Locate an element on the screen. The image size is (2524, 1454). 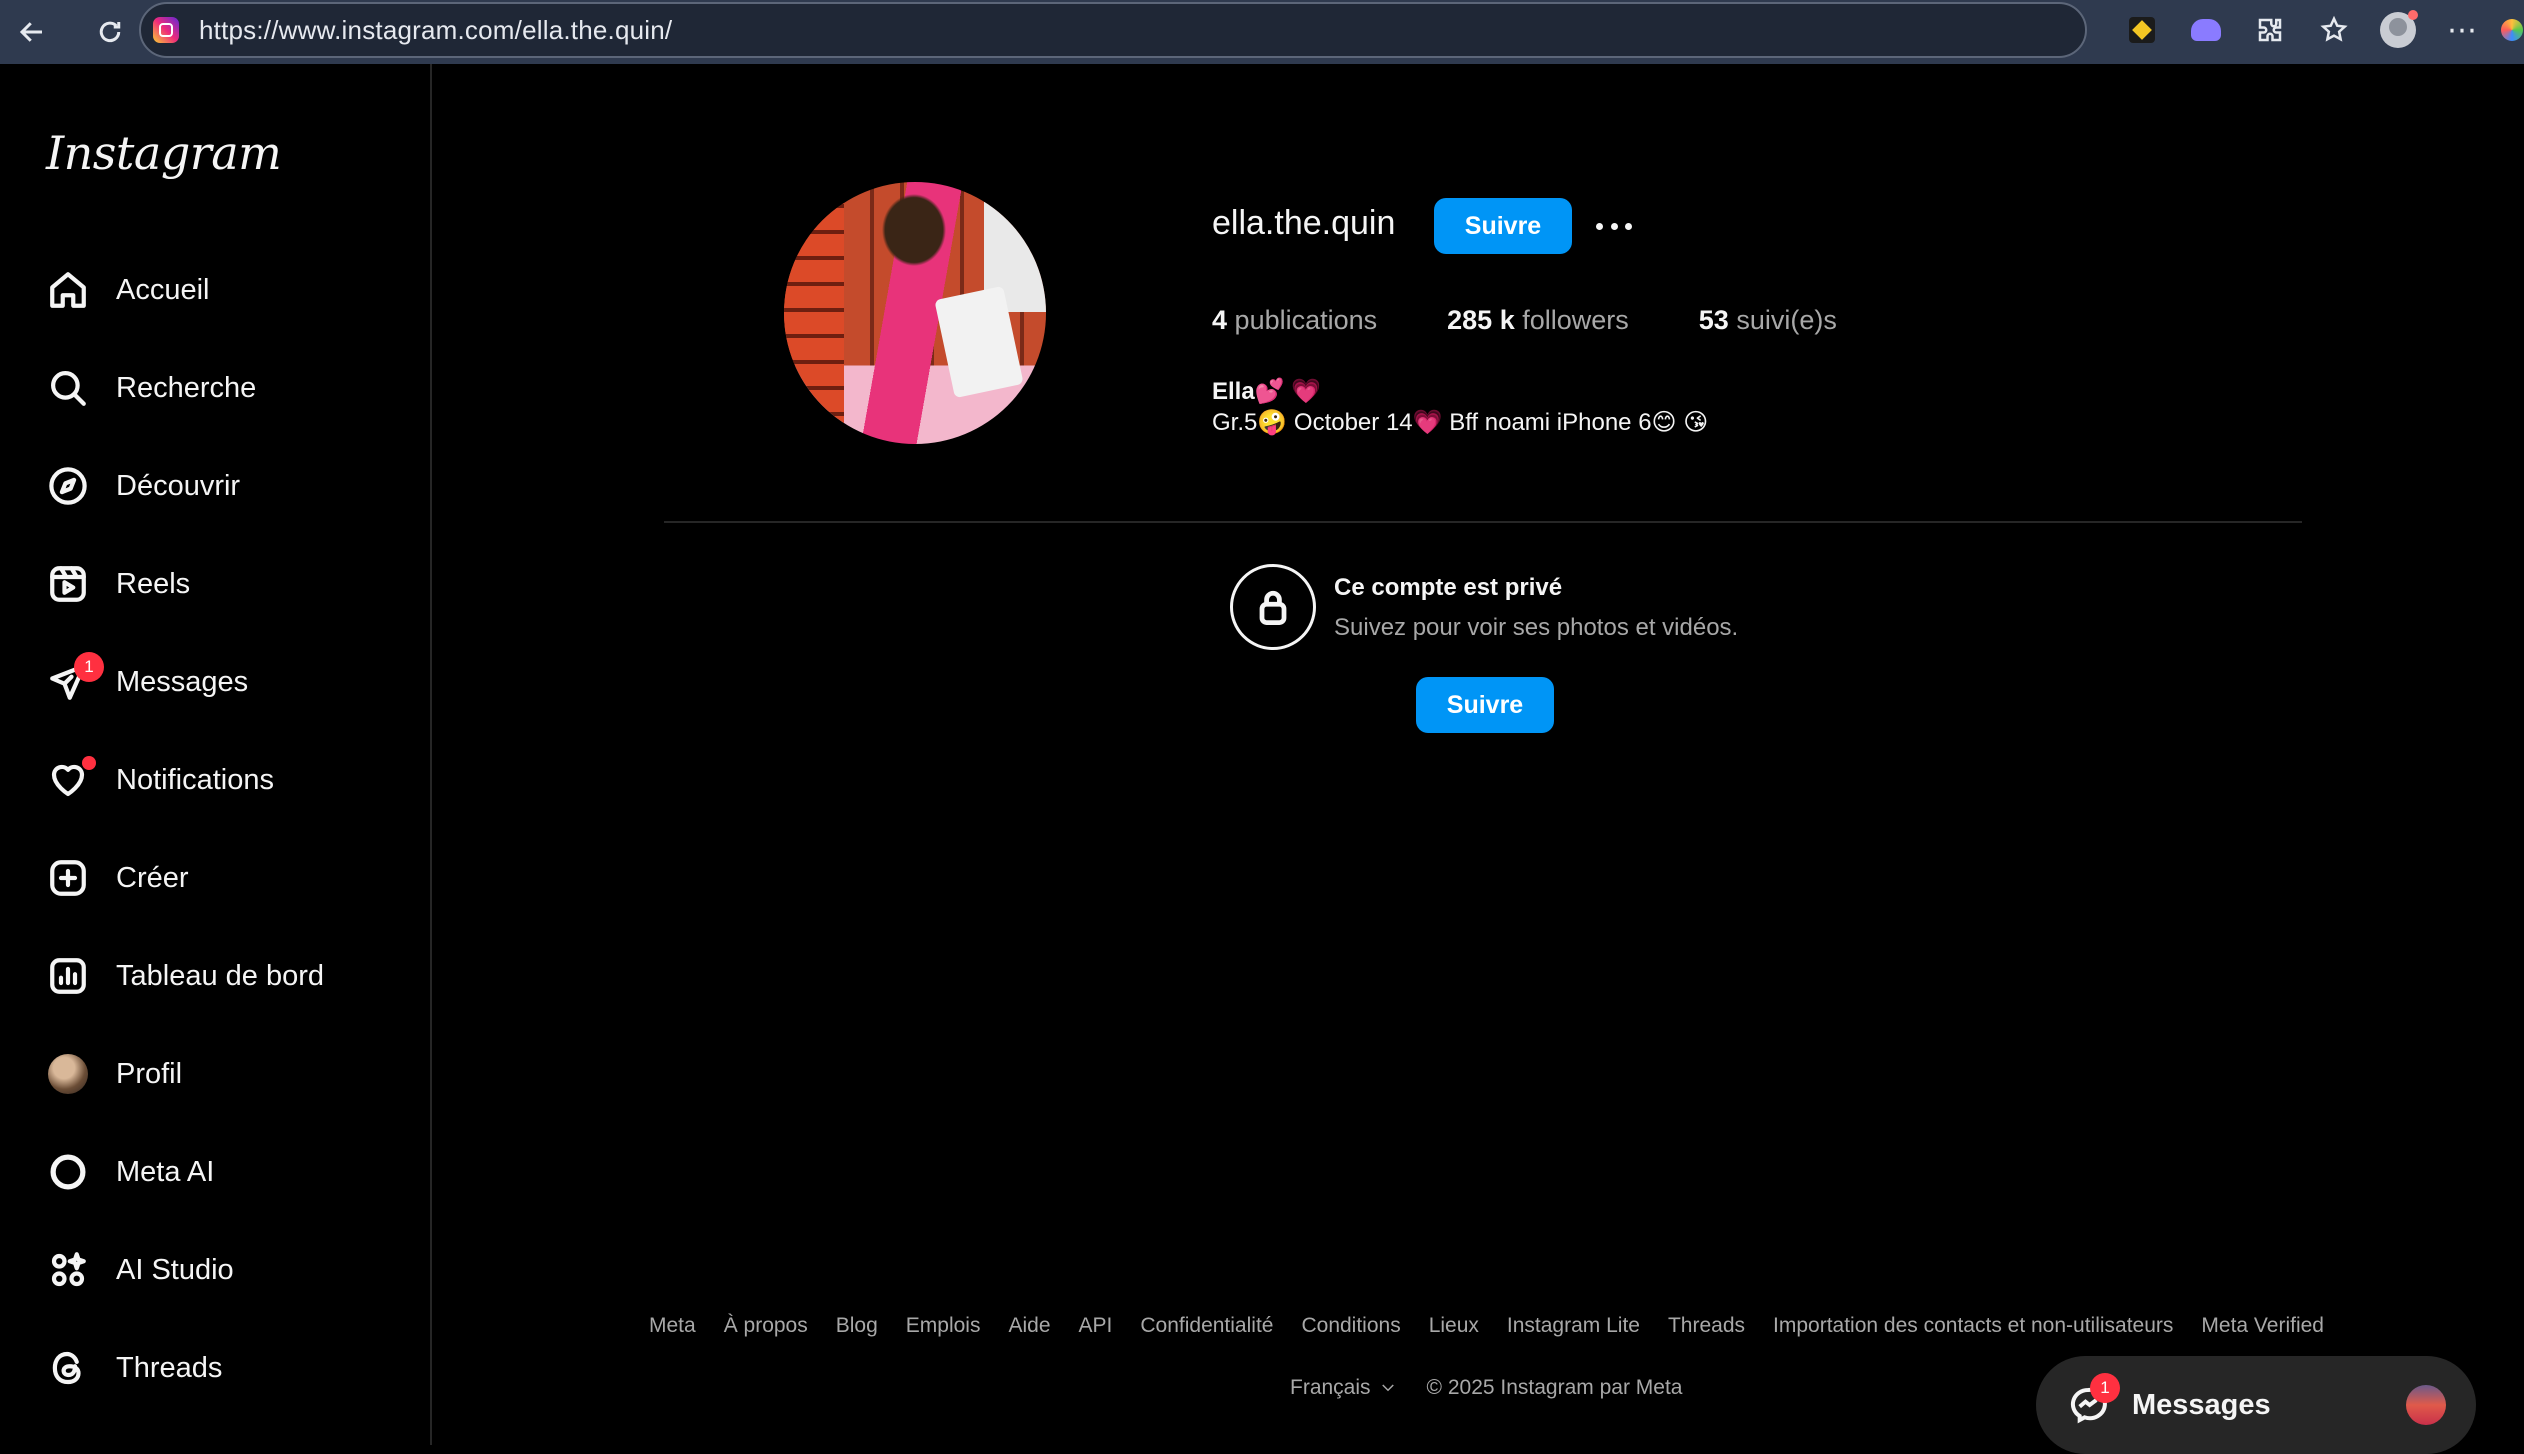
sidebar-item-search: Recherche is located at coordinates (226, 388).